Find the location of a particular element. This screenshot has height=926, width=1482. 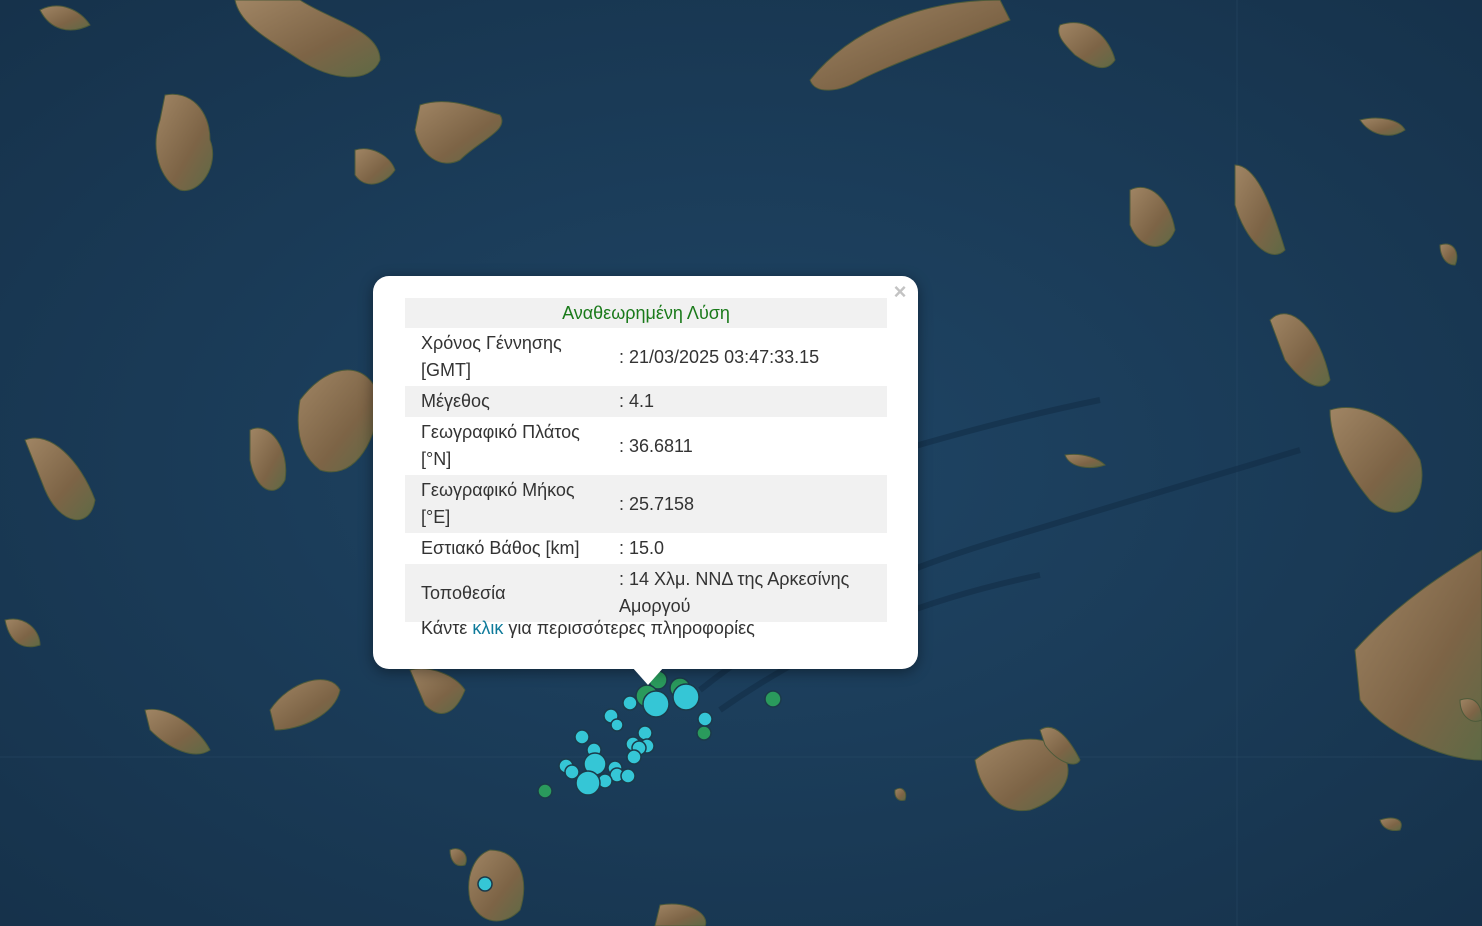

depth-label: Εστιακό Βάθος [km] is located at coordinates (500, 548).